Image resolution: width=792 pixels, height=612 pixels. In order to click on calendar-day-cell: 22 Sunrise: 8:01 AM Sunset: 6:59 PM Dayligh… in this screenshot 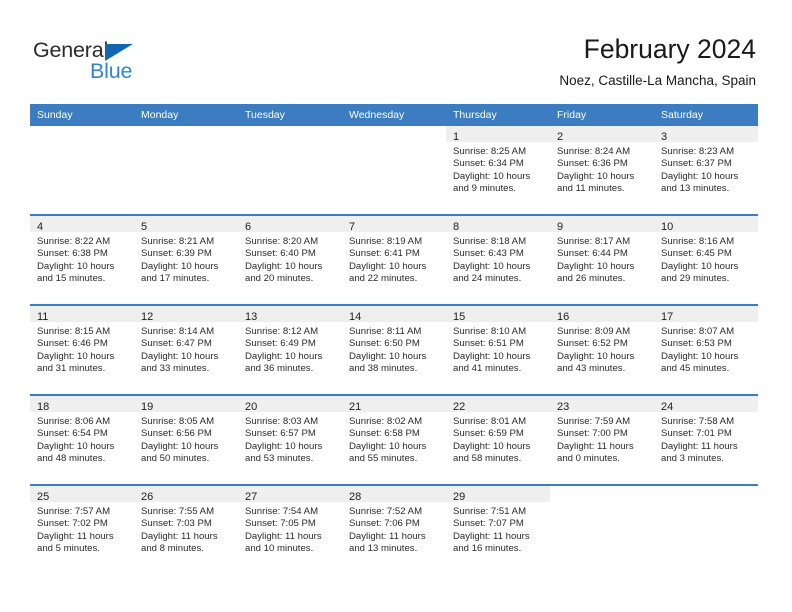, I will do `click(498, 439)`.